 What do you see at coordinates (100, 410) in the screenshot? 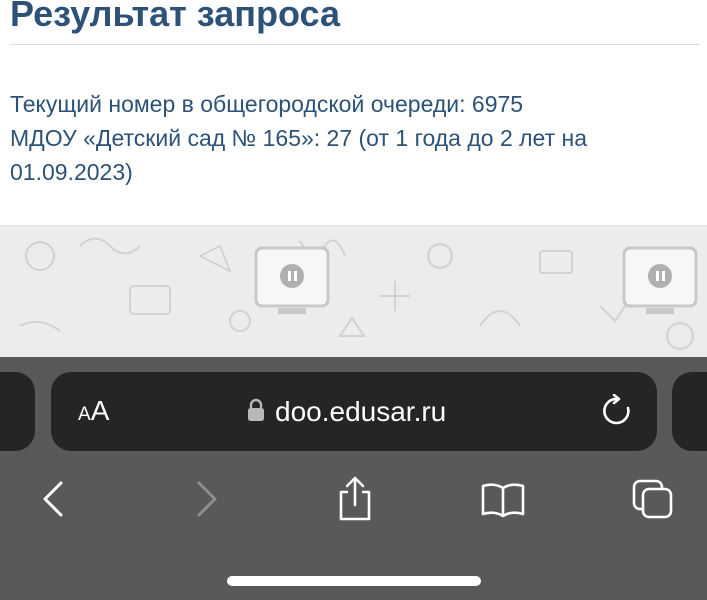
I see `text-size-icon-large: A` at bounding box center [100, 410].